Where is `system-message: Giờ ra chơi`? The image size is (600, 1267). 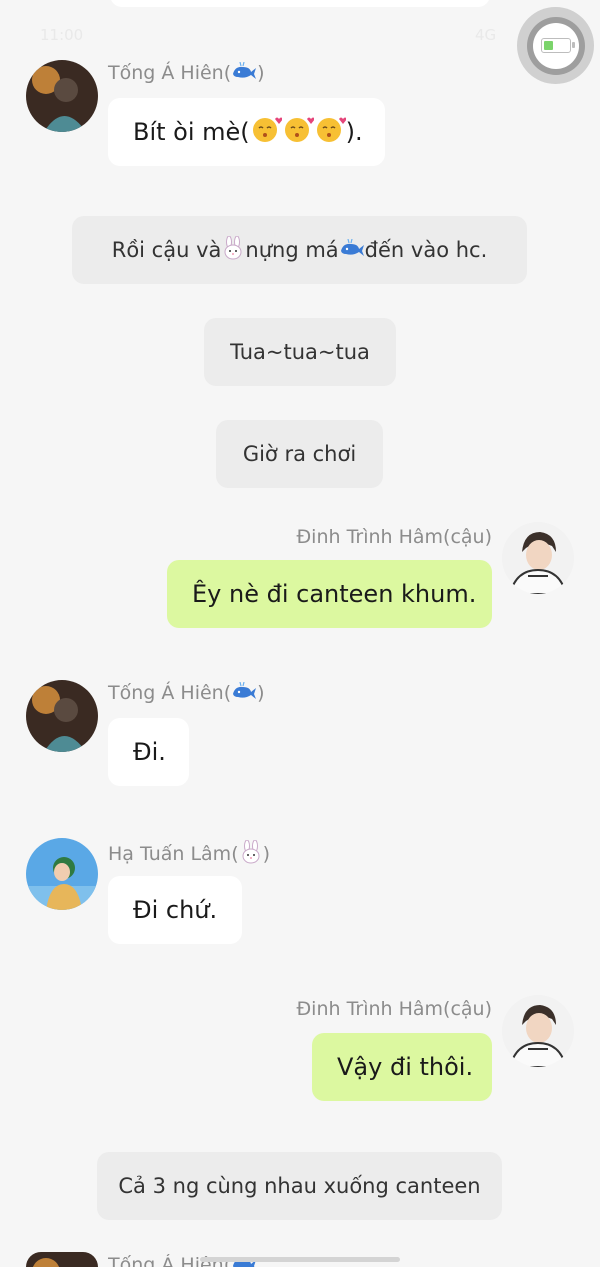
system-message: Giờ ra chơi is located at coordinates (299, 454).